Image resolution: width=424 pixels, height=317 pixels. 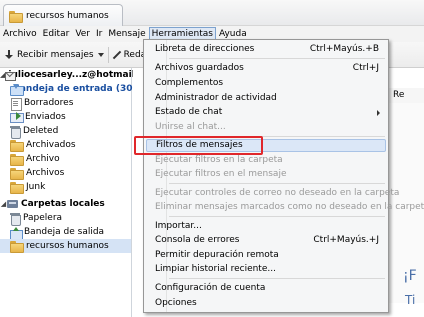 What do you see at coordinates (78, 89) in the screenshot?
I see `folder-label: Bandeja de entrada (308)` at bounding box center [78, 89].